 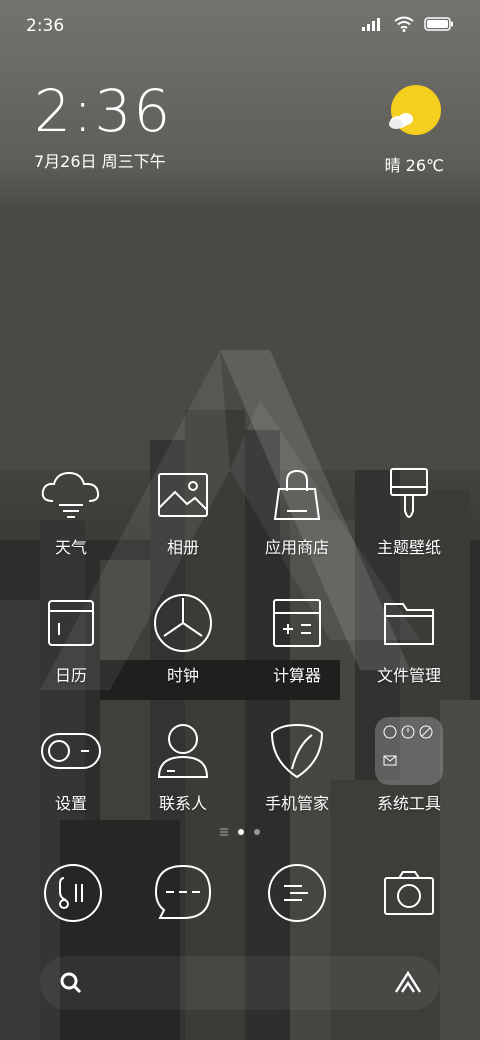 I want to click on app-gallery: 相册, so click(x=183, y=509).